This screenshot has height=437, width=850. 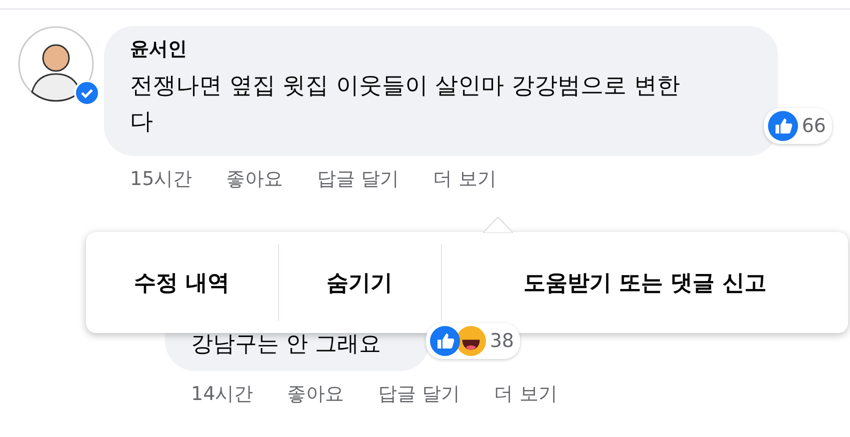 What do you see at coordinates (814, 126) in the screenshot?
I see `reaction-count: 66` at bounding box center [814, 126].